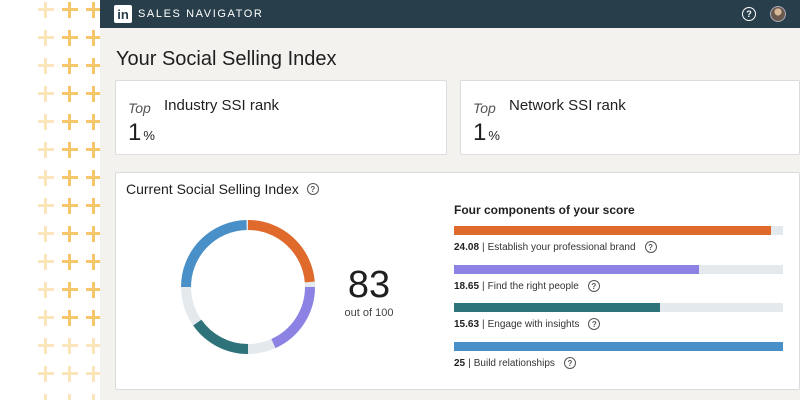 The width and height of the screenshot is (800, 400). I want to click on decorative-plus-pattern, so click(50, 200).